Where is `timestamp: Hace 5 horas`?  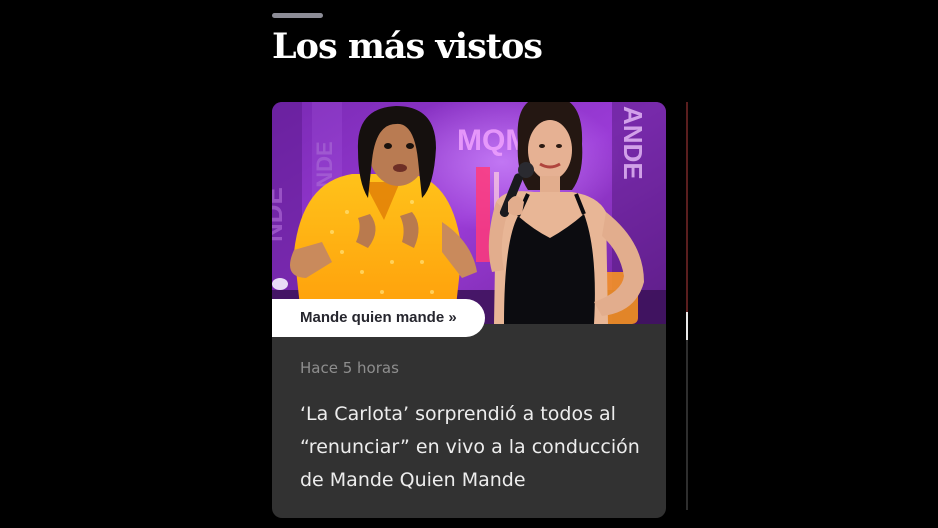
timestamp: Hace 5 horas is located at coordinates (349, 368).